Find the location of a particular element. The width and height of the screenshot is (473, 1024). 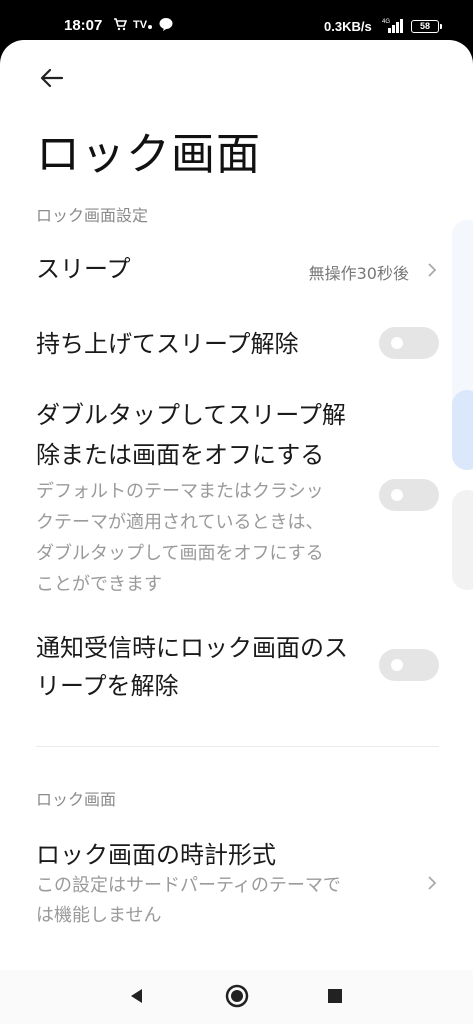

page-title: ロック画面 is located at coordinates (148, 154).